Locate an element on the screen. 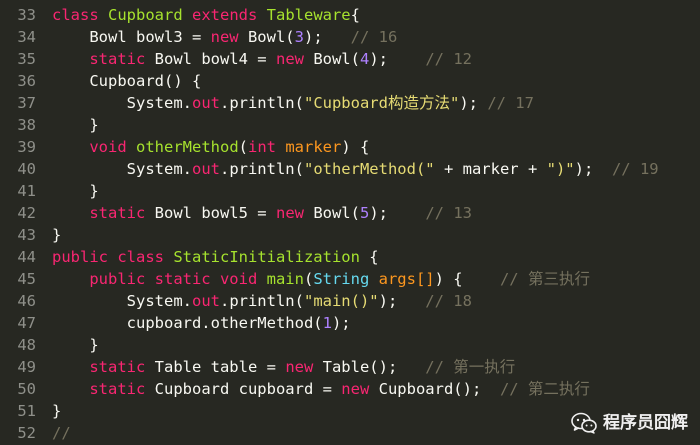  code-token: { is located at coordinates (374, 257).